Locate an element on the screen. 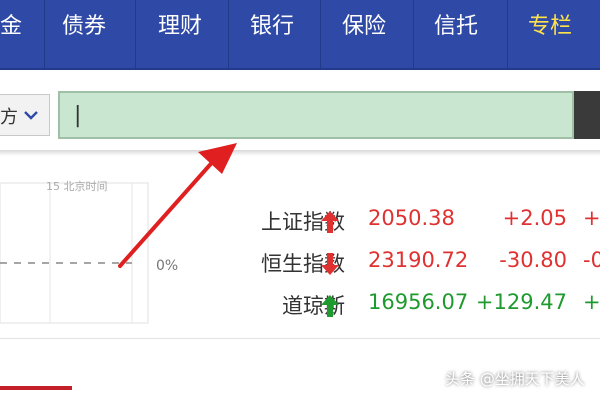  index-change: +129.47 is located at coordinates (521, 302).